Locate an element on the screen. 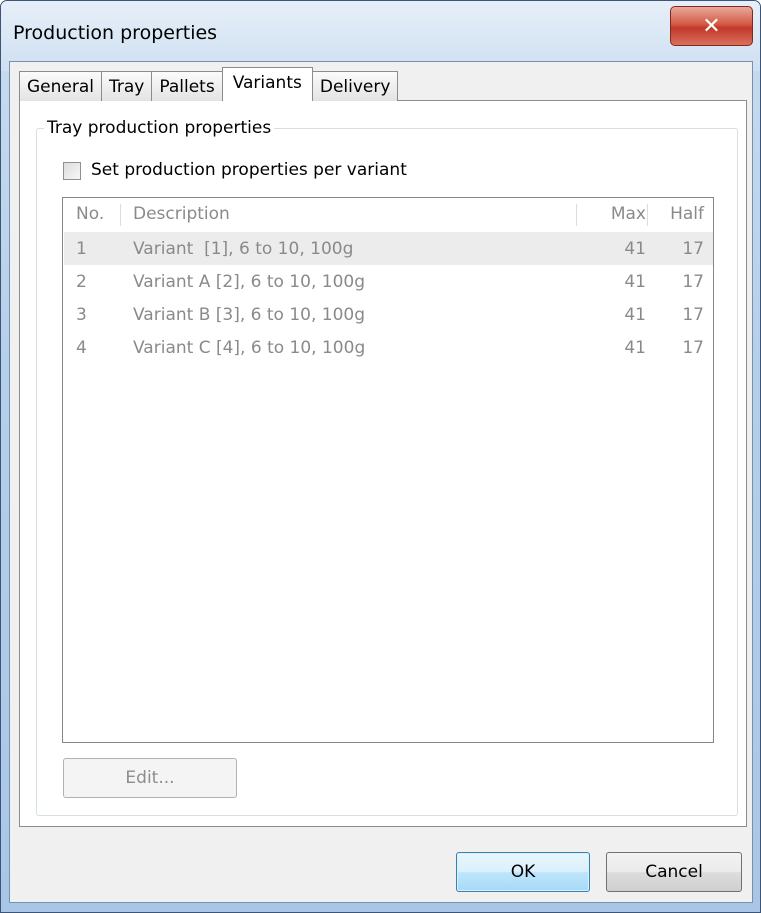 This screenshot has width=761, height=913. close-button: ✕ is located at coordinates (711, 26).